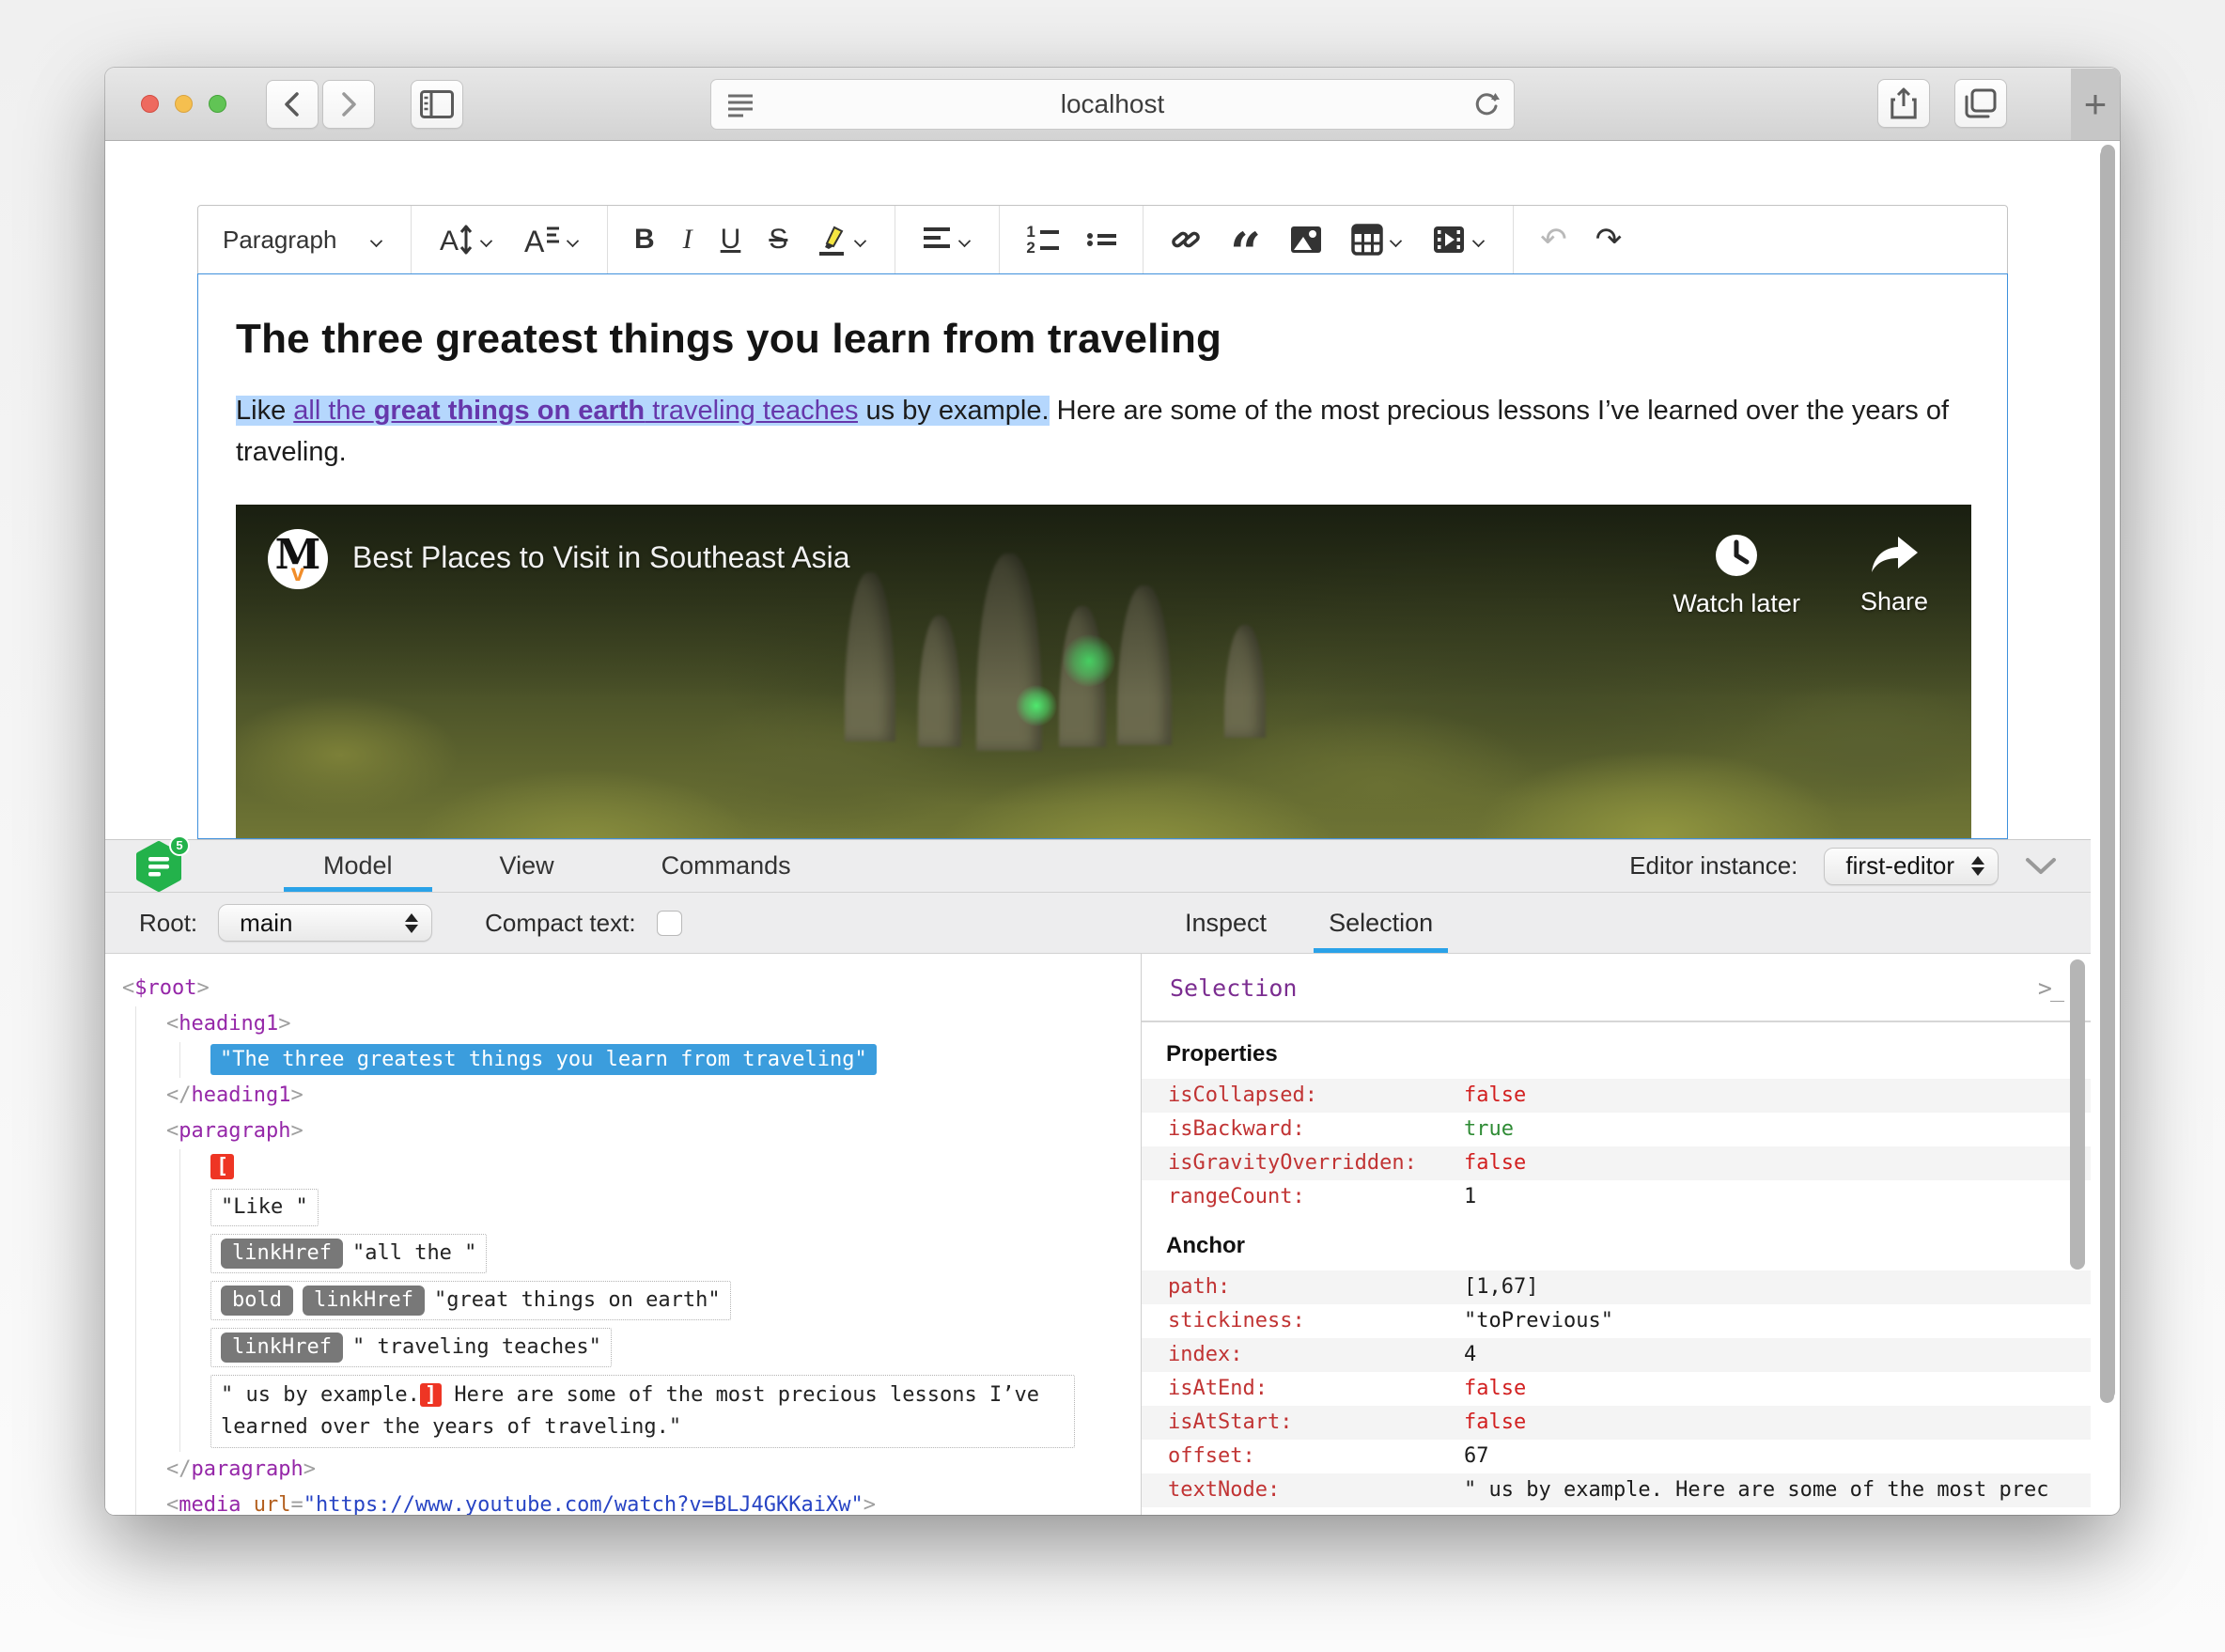  Describe the element at coordinates (1617, 1423) in the screenshot. I see `property-row: isAtStart: false` at that location.